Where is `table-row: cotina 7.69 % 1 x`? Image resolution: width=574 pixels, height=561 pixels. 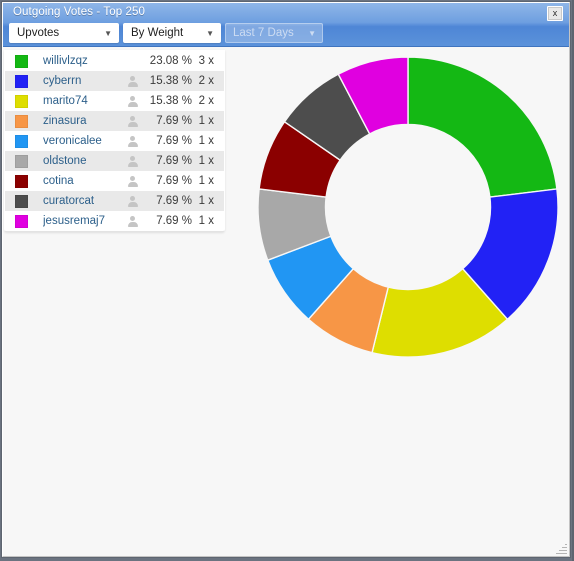 table-row: cotina 7.69 % 1 x is located at coordinates (114, 181).